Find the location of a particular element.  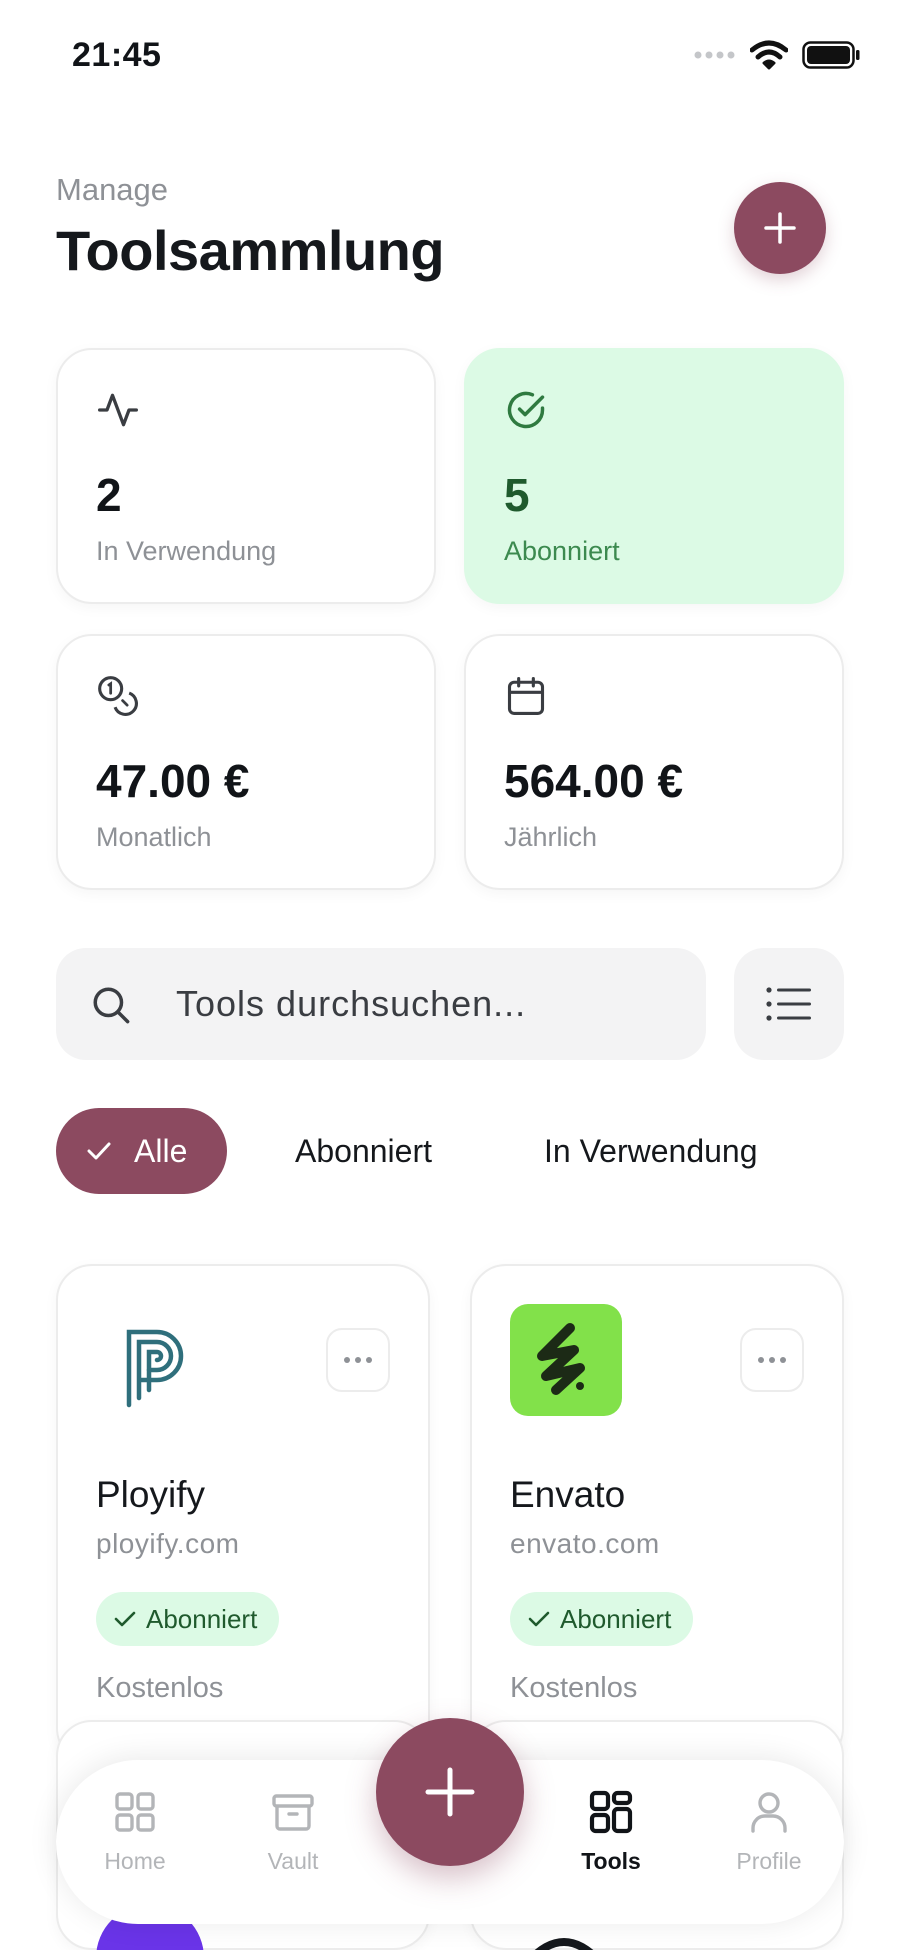

list-icon is located at coordinates (788, 1004).